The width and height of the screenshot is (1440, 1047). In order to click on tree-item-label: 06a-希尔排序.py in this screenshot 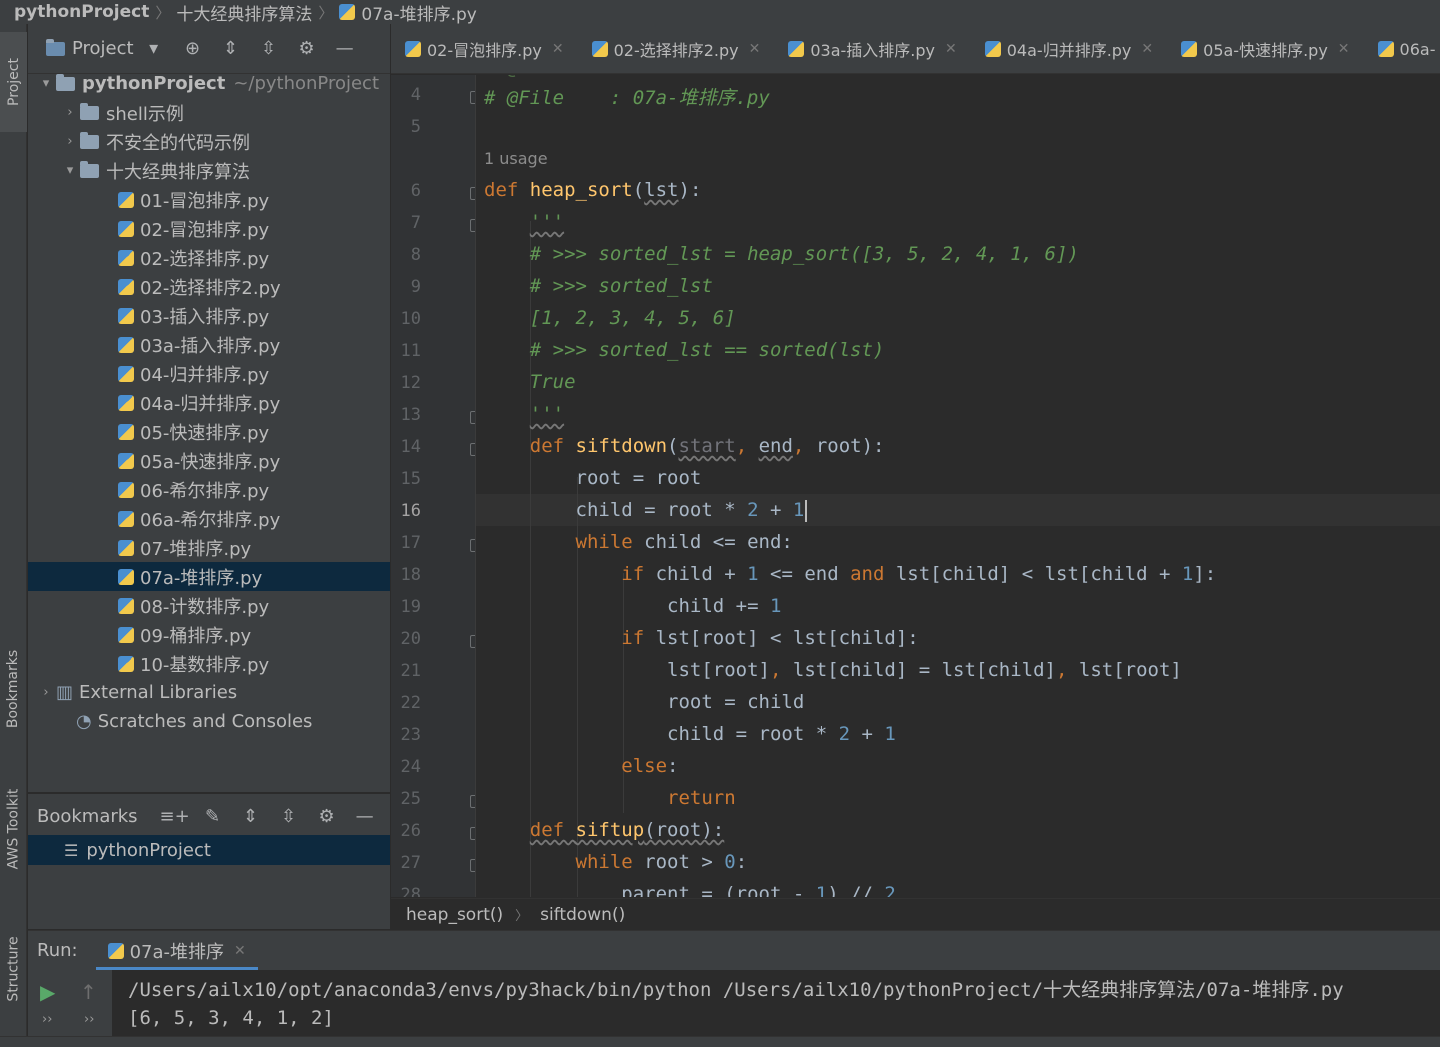, I will do `click(210, 520)`.